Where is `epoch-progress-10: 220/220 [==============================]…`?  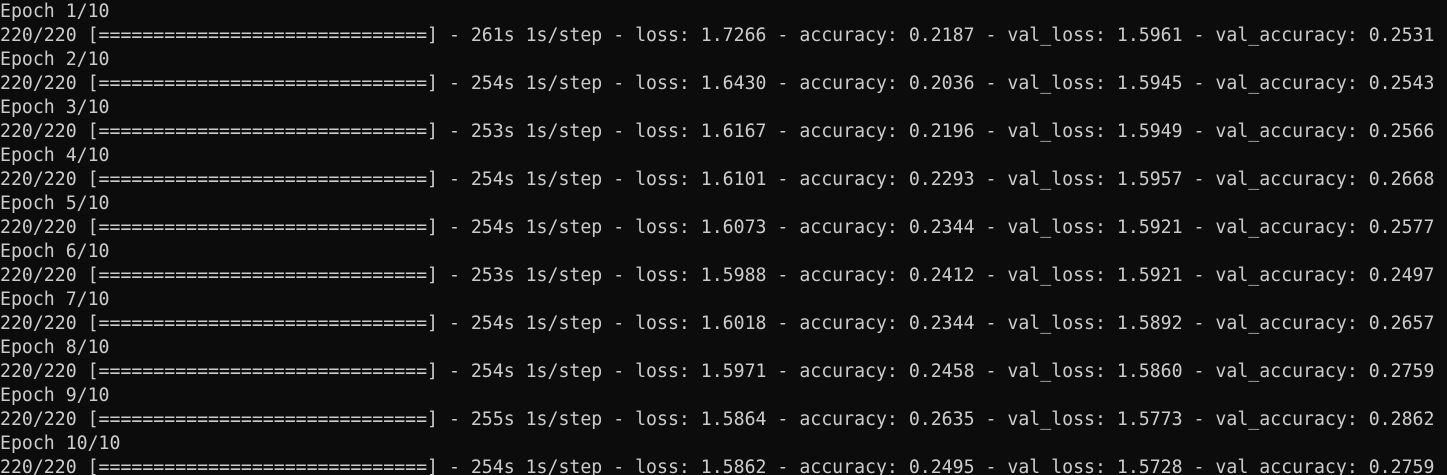 epoch-progress-10: 220/220 [==============================]… is located at coordinates (717, 466).